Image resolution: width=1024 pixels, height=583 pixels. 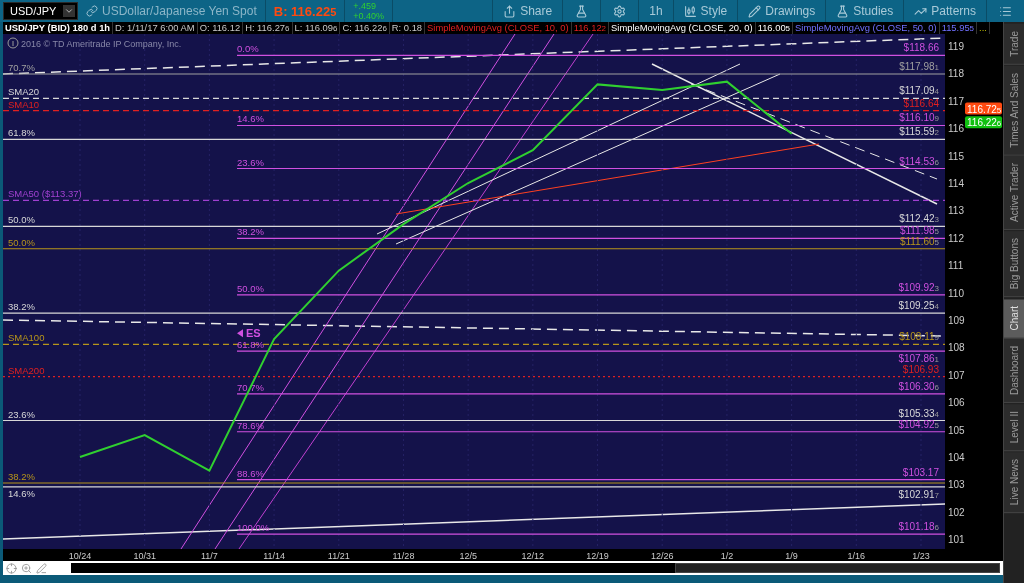 I want to click on date-axis-label: 11/14, so click(x=274, y=556).